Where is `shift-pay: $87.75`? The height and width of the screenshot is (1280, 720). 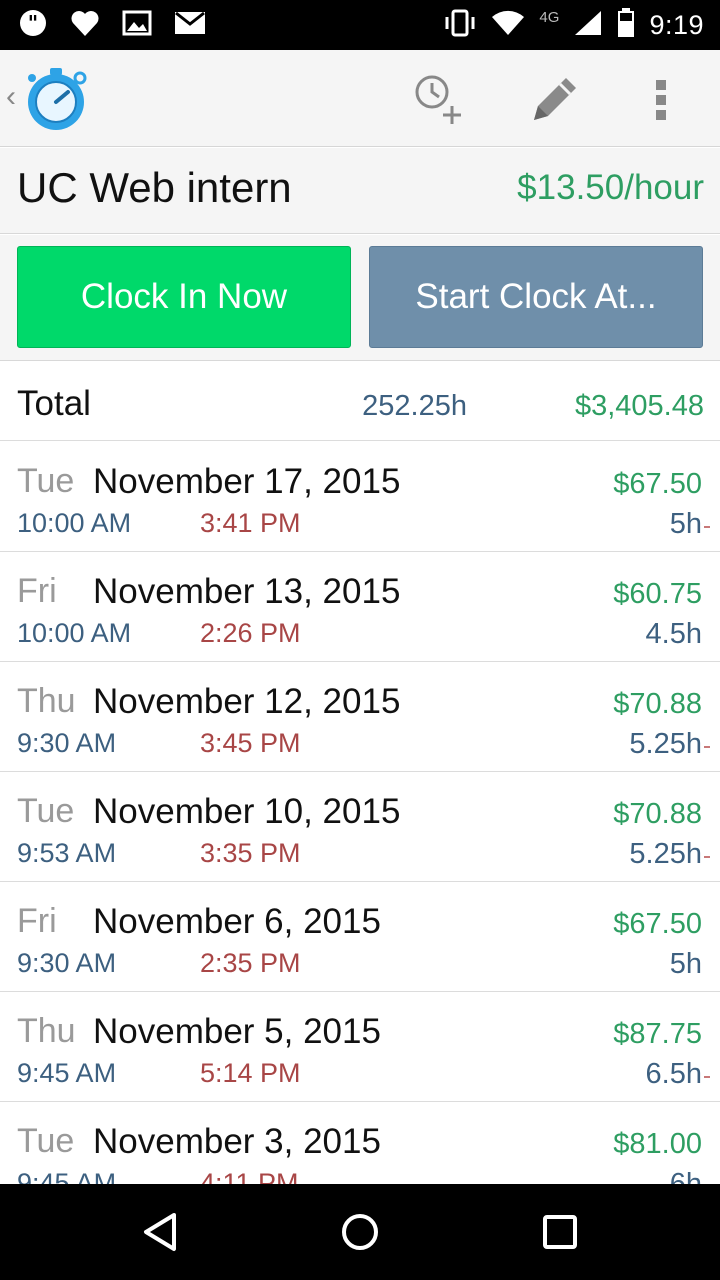
shift-pay: $87.75 is located at coordinates (657, 1034).